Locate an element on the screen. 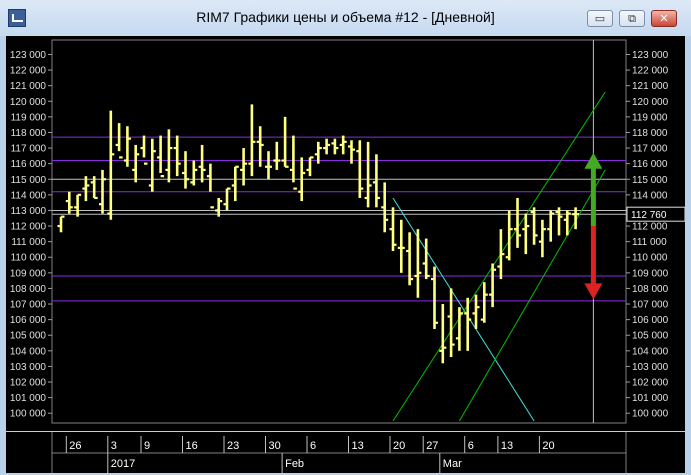 The height and width of the screenshot is (475, 691). left-tick-label: 105 000 is located at coordinates (28, 336).